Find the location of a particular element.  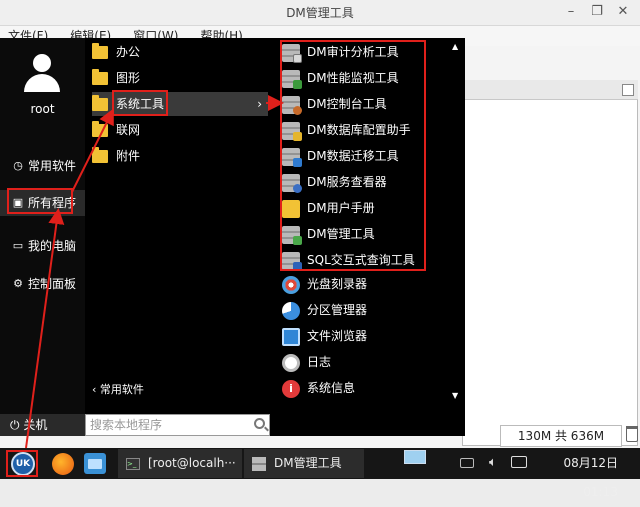

dm-manager-icon is located at coordinates (259, 463).